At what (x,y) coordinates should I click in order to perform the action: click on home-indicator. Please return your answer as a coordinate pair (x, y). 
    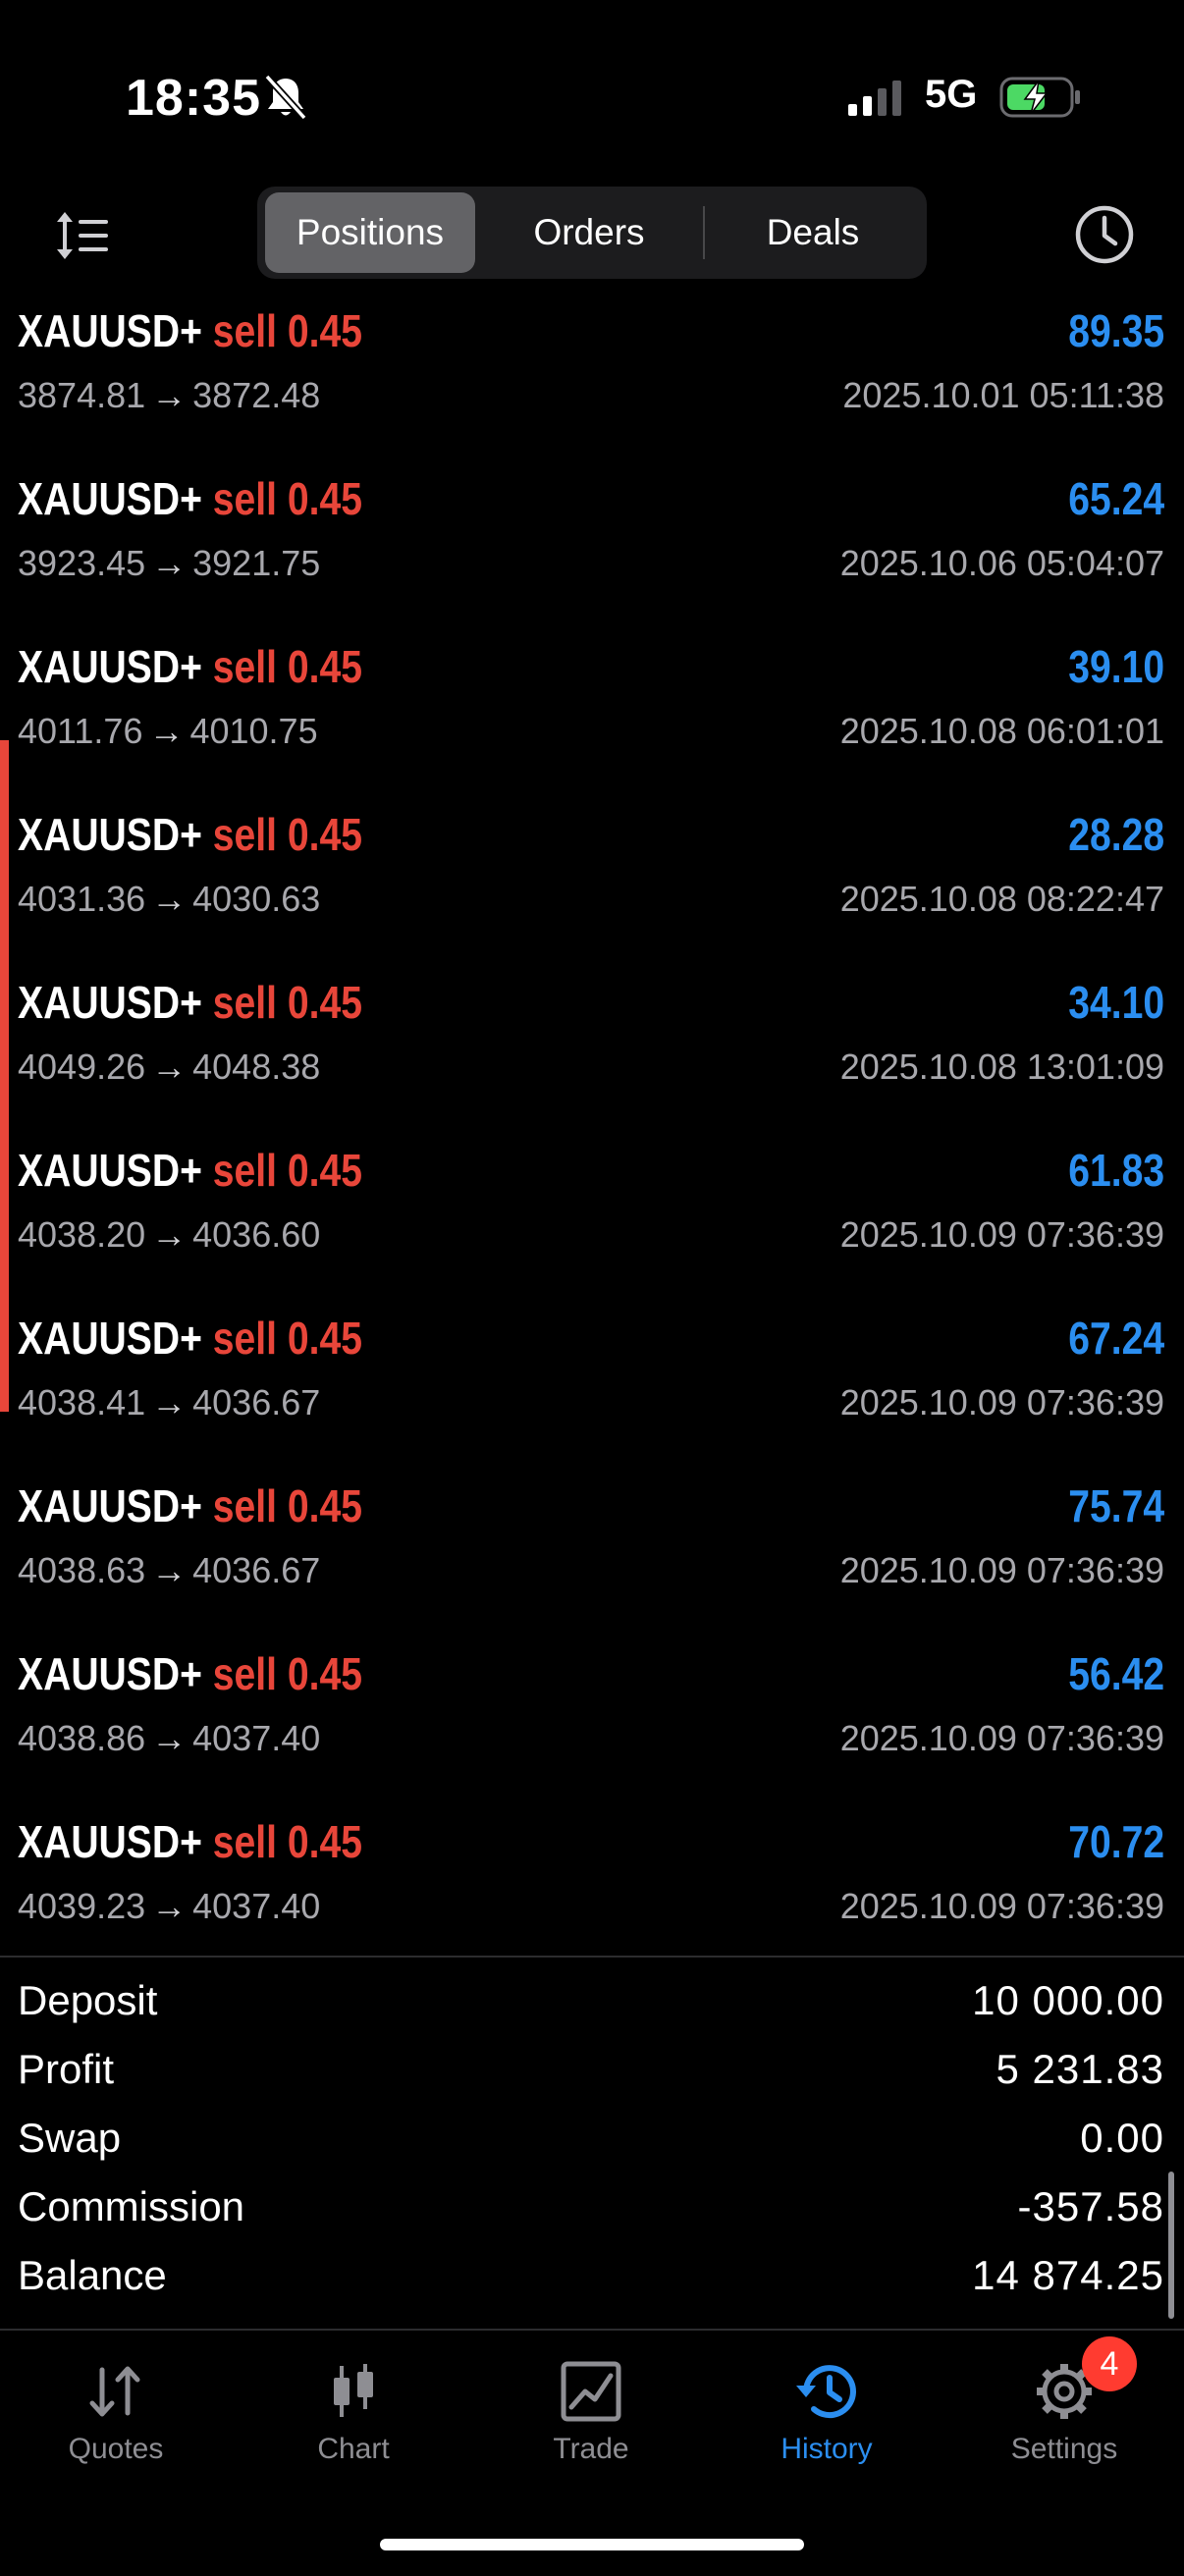
    Looking at the image, I should click on (592, 2544).